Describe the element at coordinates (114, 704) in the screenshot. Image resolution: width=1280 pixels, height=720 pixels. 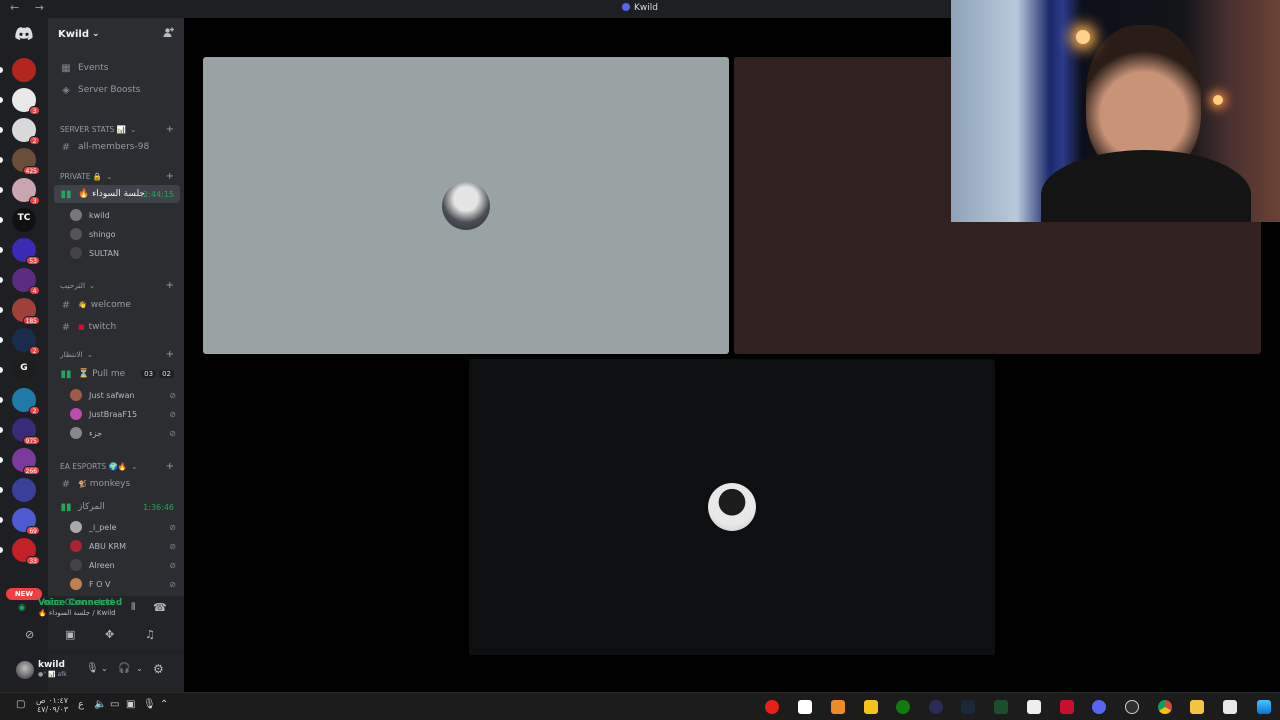
I see `network-icon: ▭` at that location.